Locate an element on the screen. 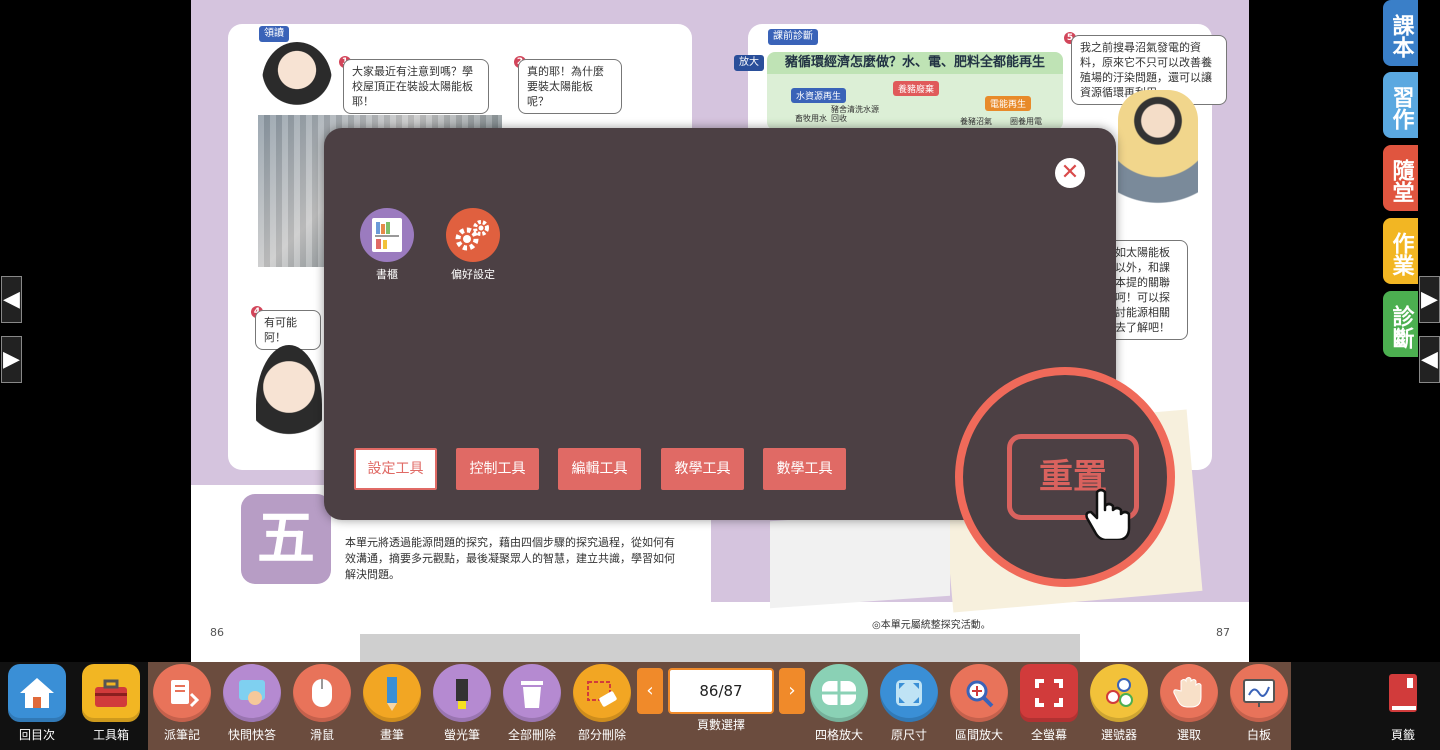 This screenshot has width=1440, height=750. mouse-button: 滑鼠 is located at coordinates (322, 703).